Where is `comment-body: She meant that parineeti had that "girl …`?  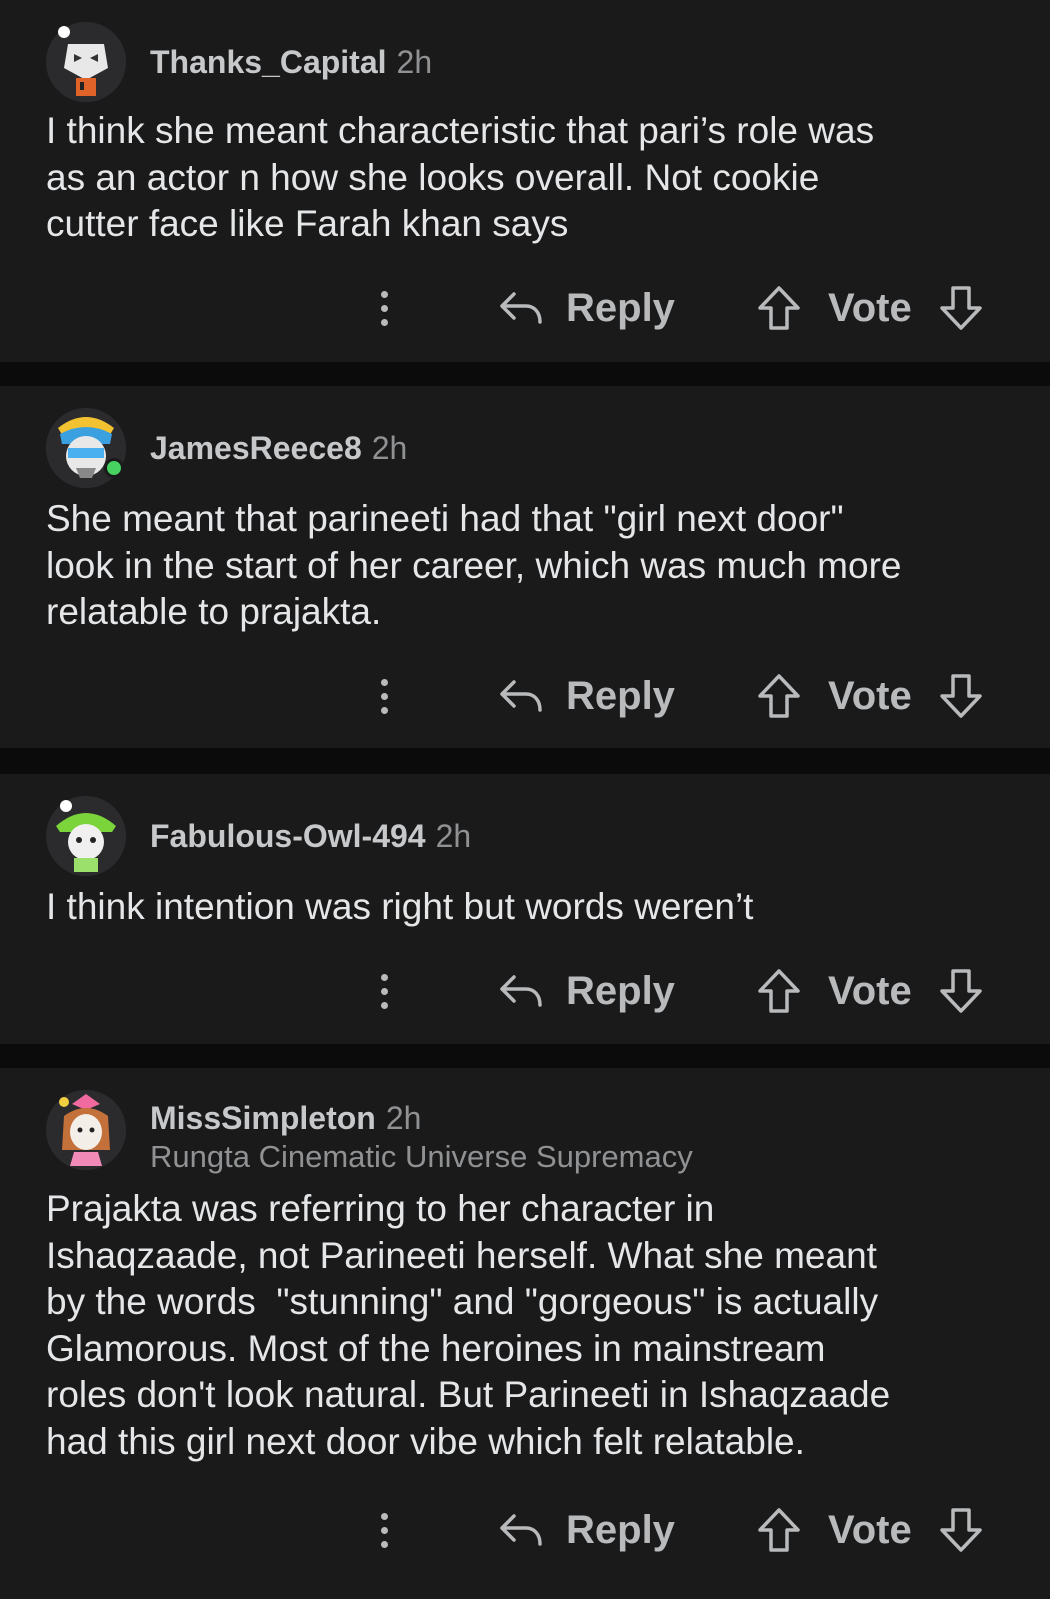 comment-body: She meant that parineeti had that "girl … is located at coordinates (474, 565).